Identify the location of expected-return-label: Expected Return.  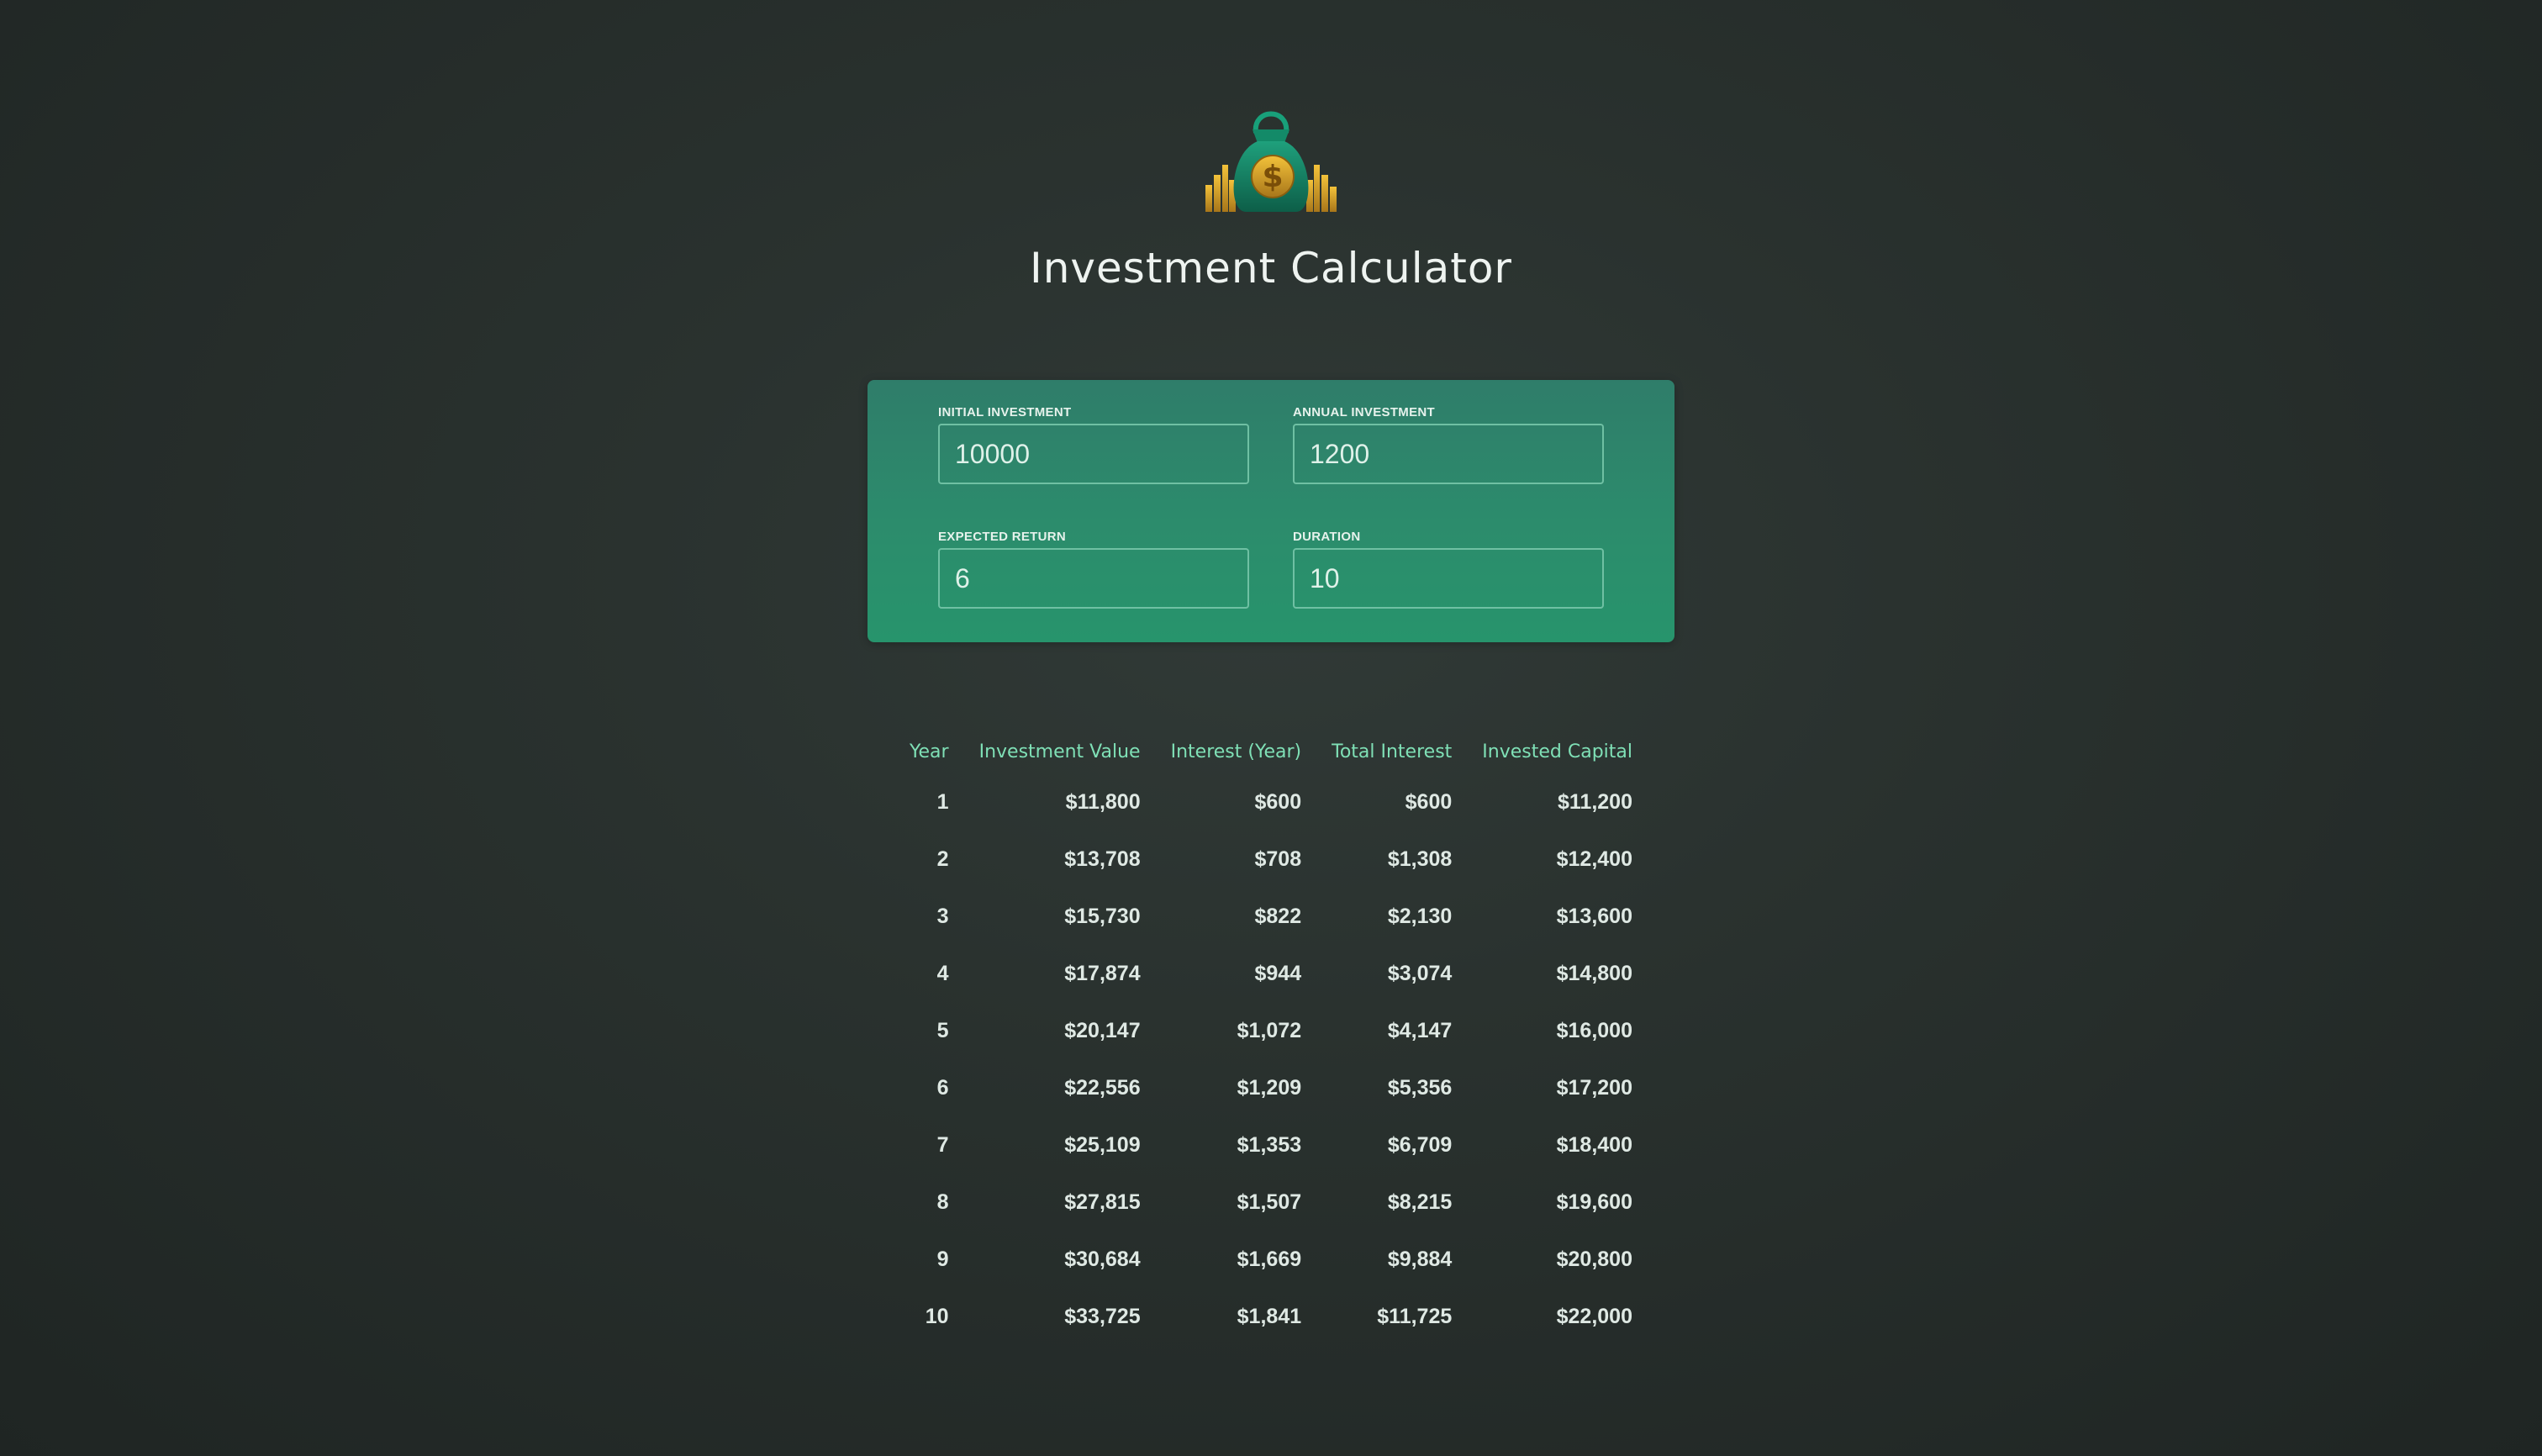
(1003, 537).